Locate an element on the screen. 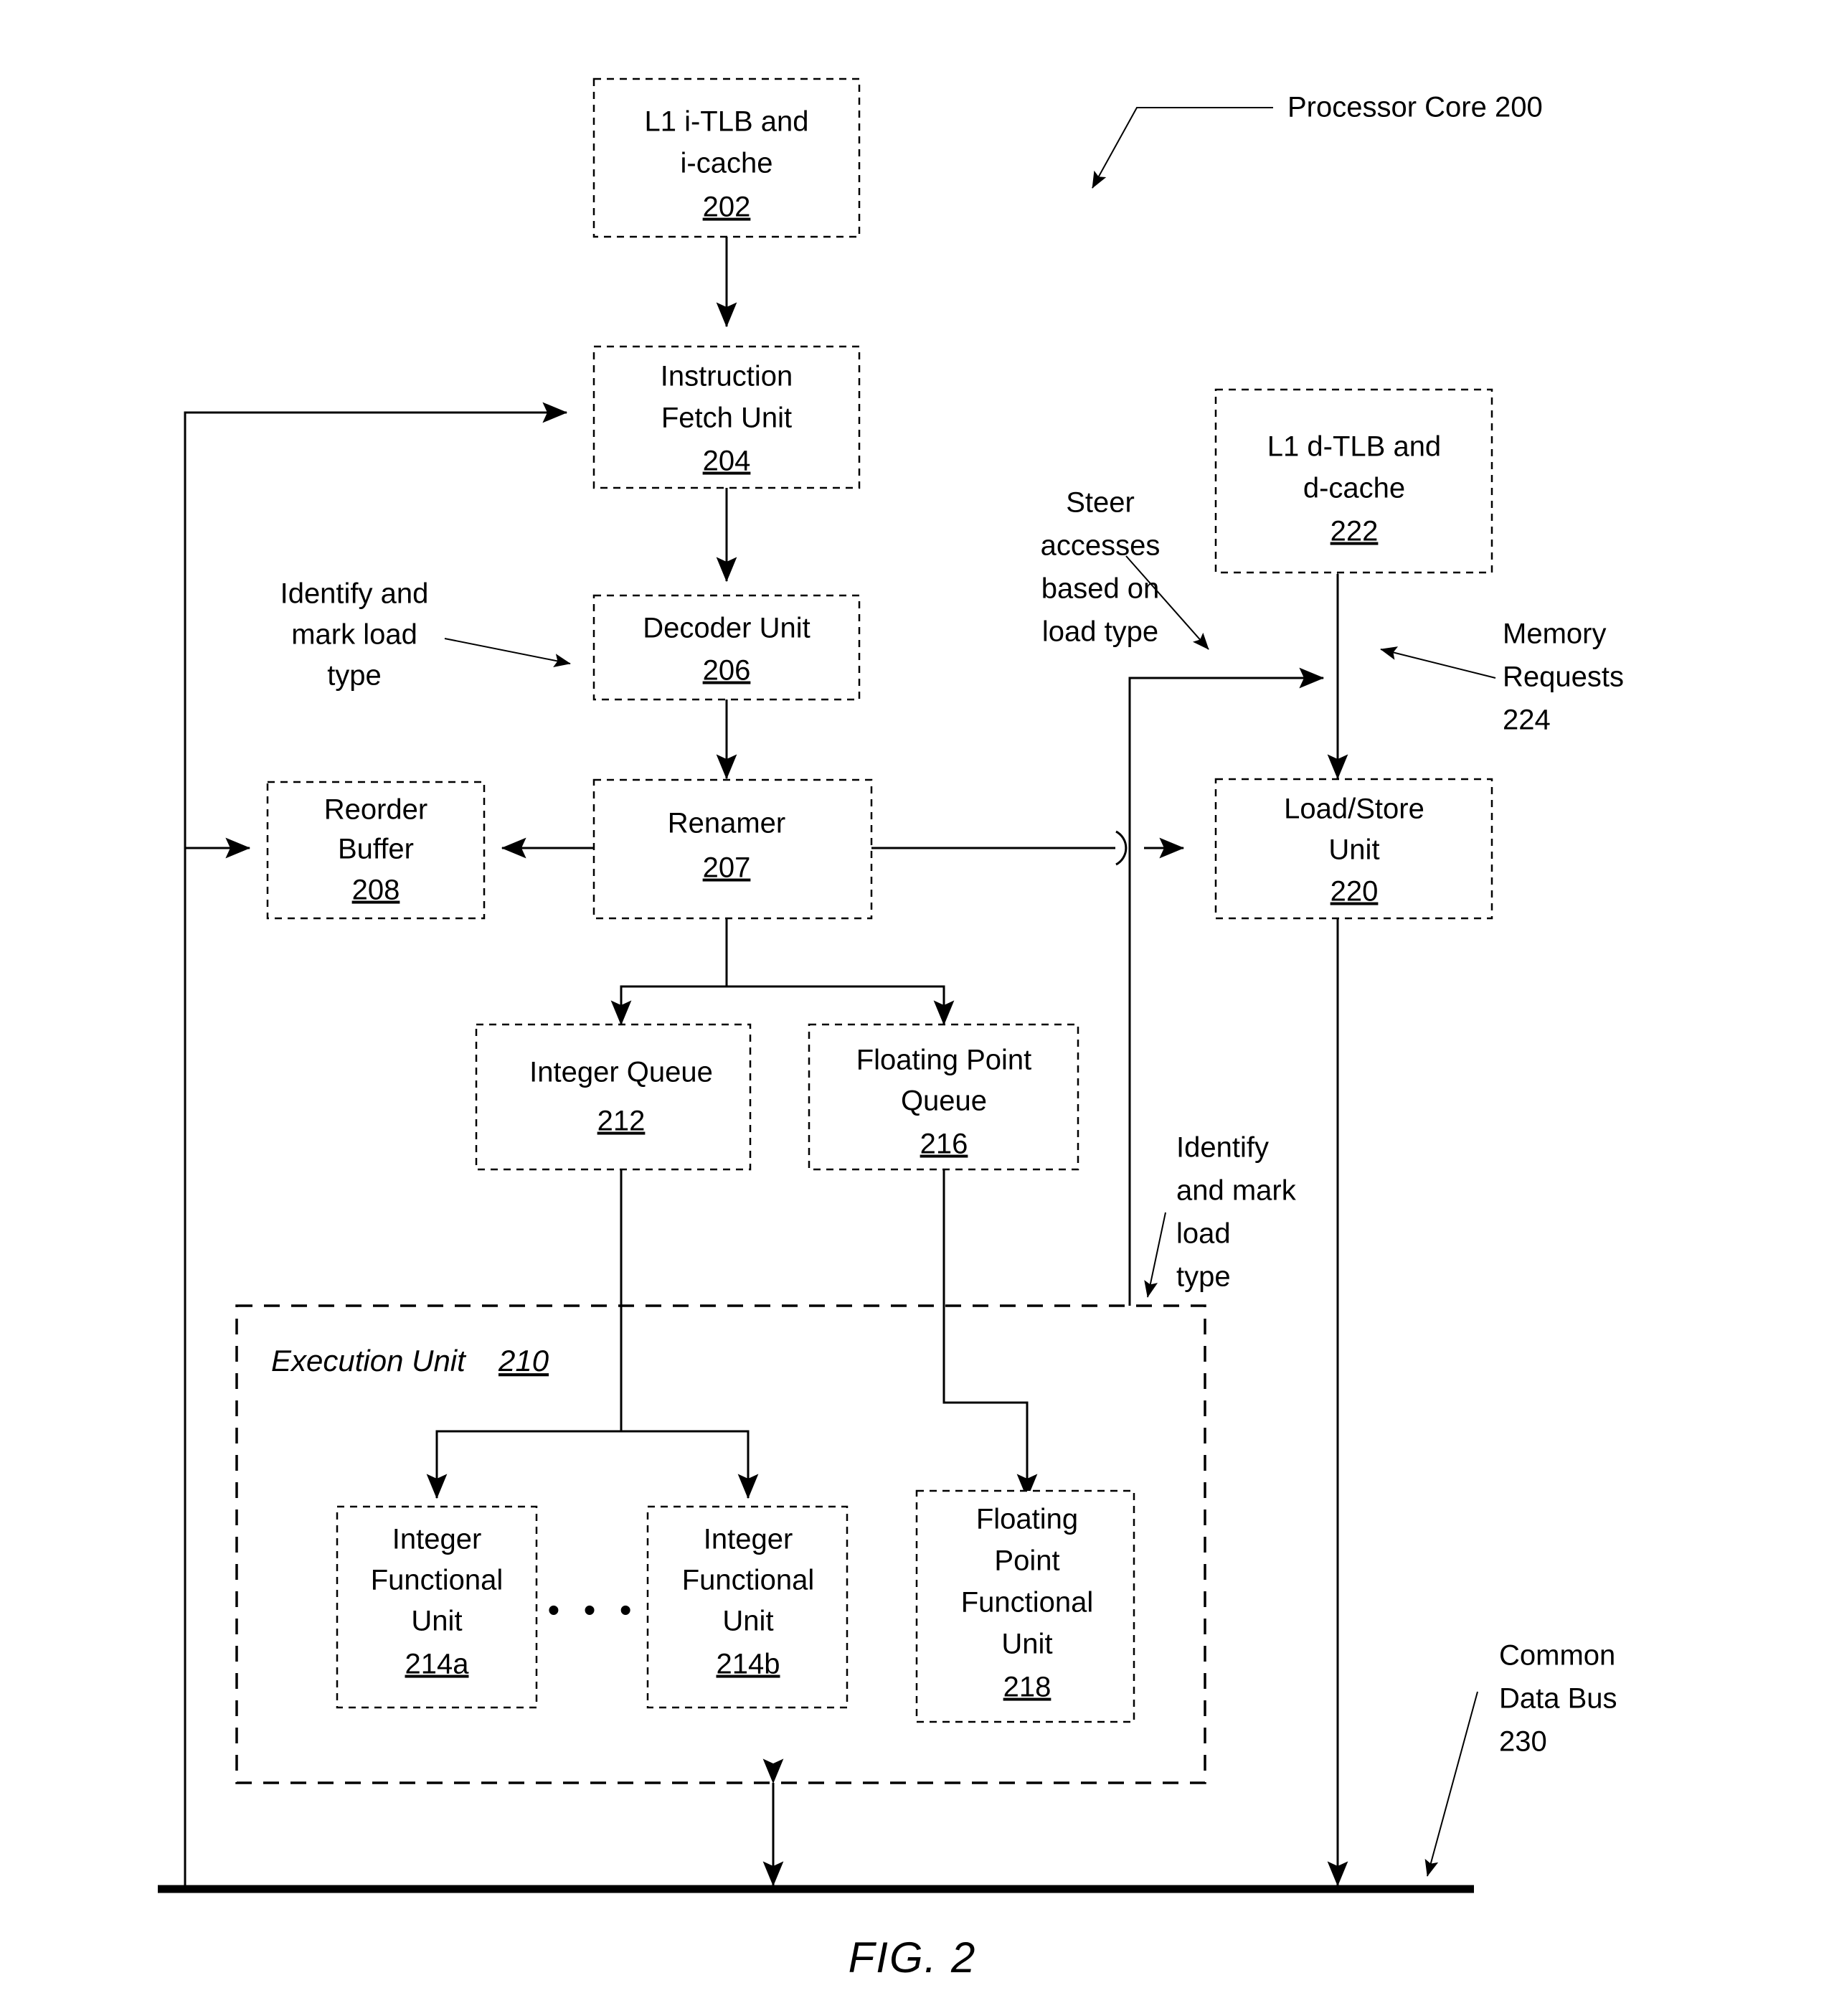  block-reorder-buffer-line2: Buffer is located at coordinates (376, 850).